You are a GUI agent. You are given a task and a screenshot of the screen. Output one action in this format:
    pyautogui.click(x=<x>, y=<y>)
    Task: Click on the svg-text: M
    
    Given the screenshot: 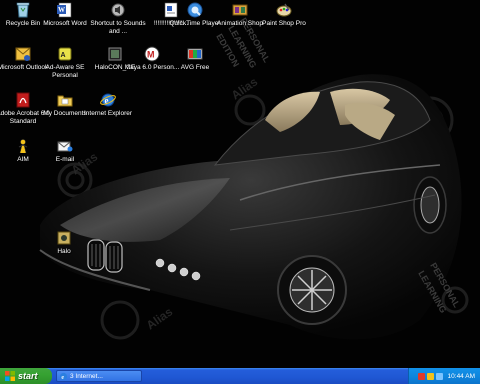 What is the action you would take?
    pyautogui.click(x=151, y=55)
    